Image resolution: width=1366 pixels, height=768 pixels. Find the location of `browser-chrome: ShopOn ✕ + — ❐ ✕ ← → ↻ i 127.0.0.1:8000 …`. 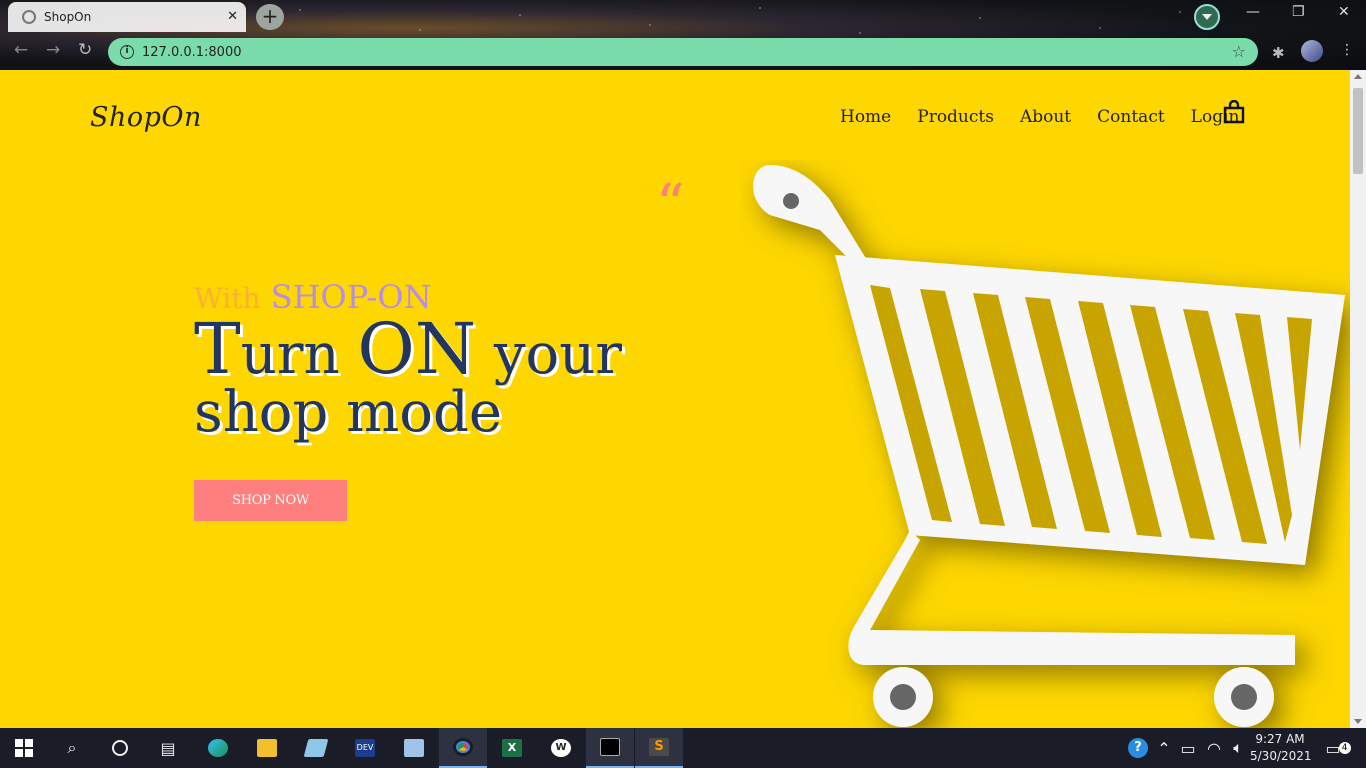

browser-chrome: ShopOn ✕ + — ❐ ✕ ← → ↻ i 127.0.0.1:8000 … is located at coordinates (683, 35).